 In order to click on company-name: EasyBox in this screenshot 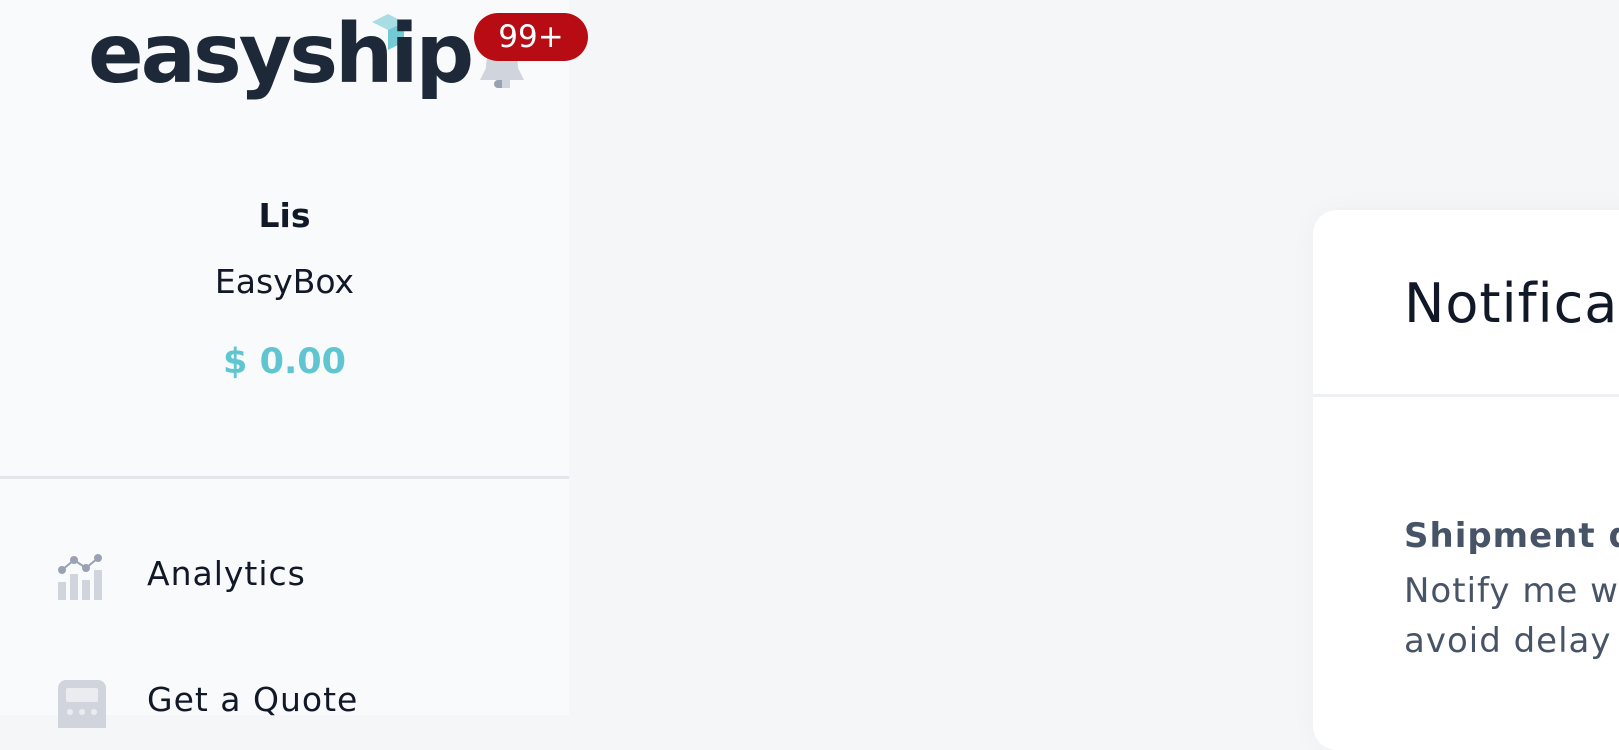, I will do `click(284, 281)`.